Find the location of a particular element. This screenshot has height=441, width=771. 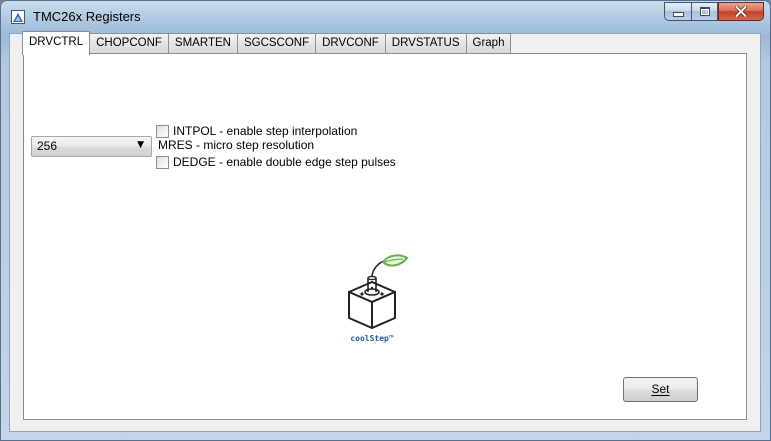

tab-smarten: SMARTEN is located at coordinates (202, 43).